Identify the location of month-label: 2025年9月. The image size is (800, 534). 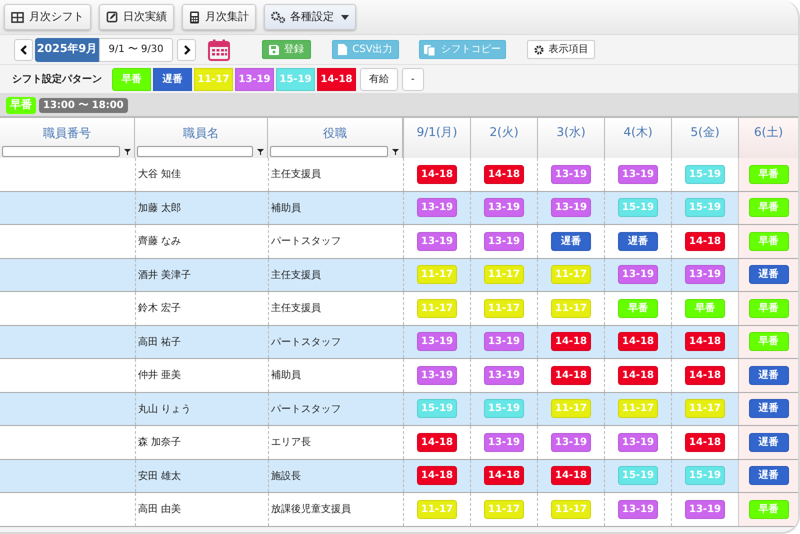
(67, 50).